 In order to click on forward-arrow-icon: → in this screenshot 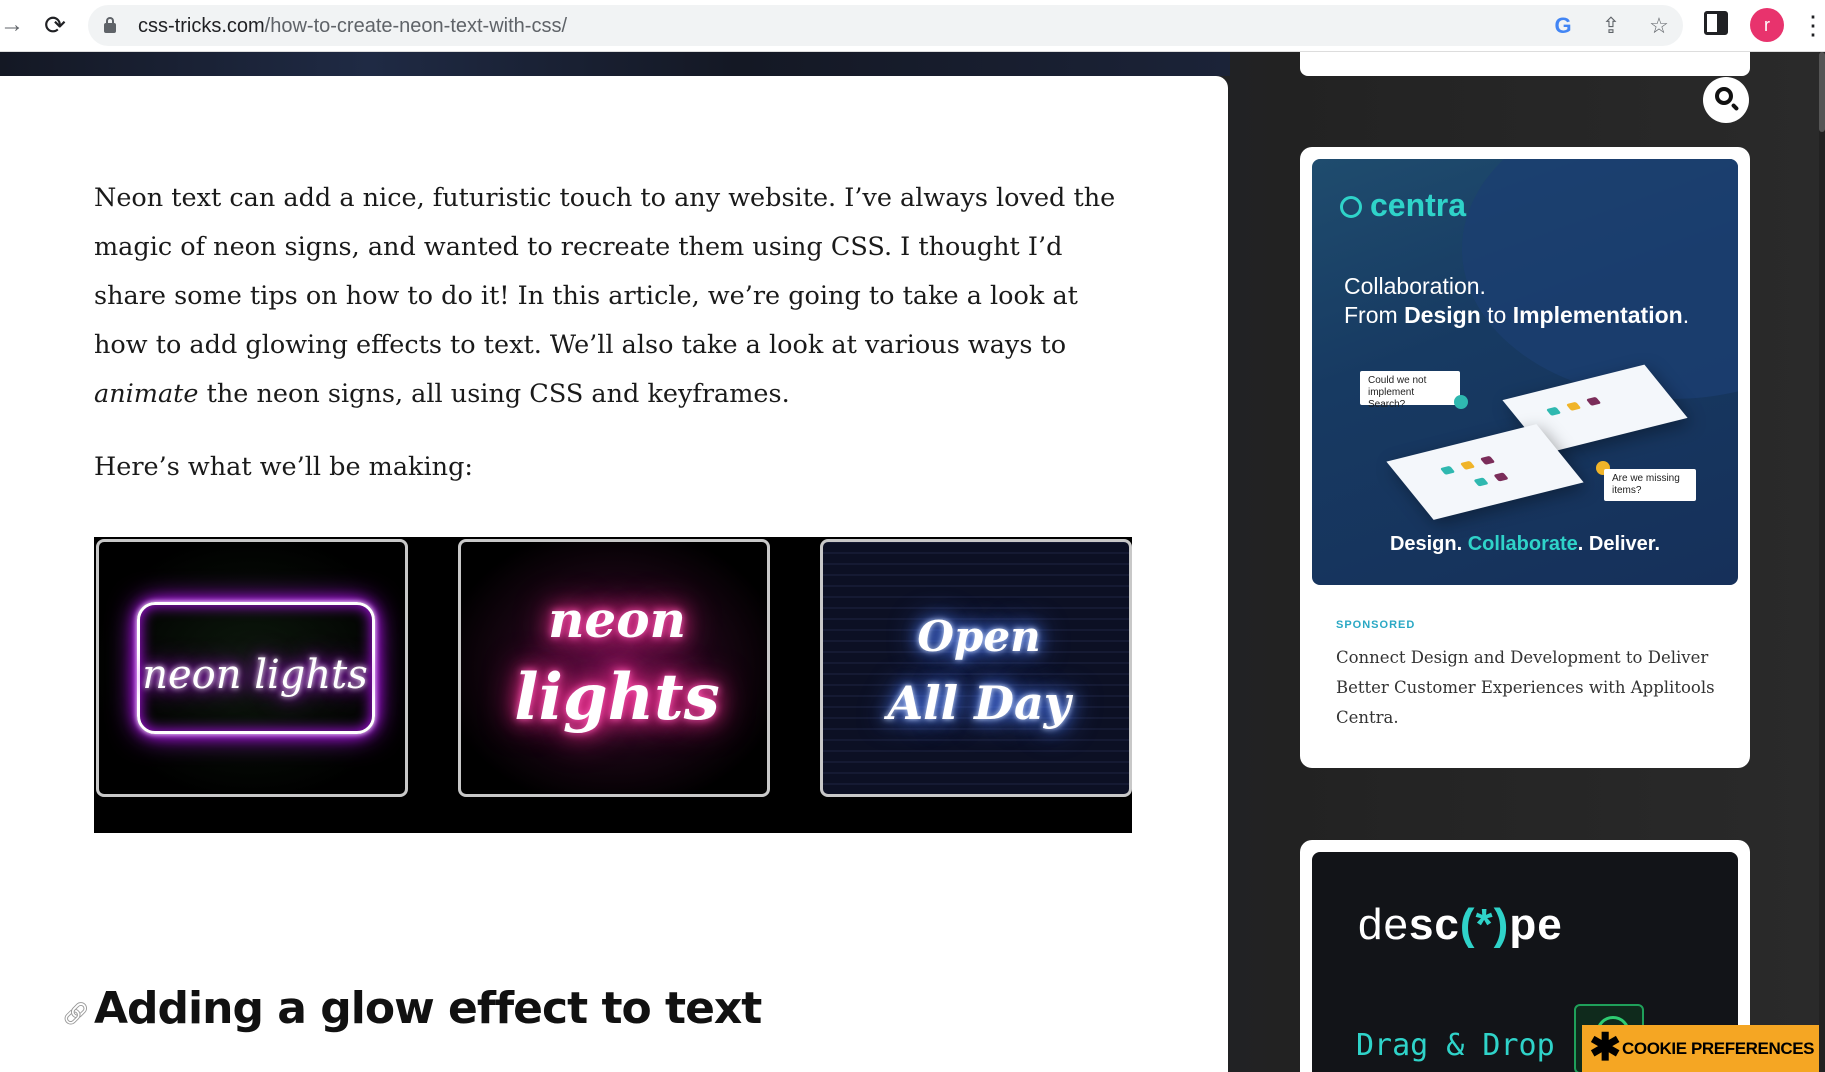, I will do `click(12, 25)`.